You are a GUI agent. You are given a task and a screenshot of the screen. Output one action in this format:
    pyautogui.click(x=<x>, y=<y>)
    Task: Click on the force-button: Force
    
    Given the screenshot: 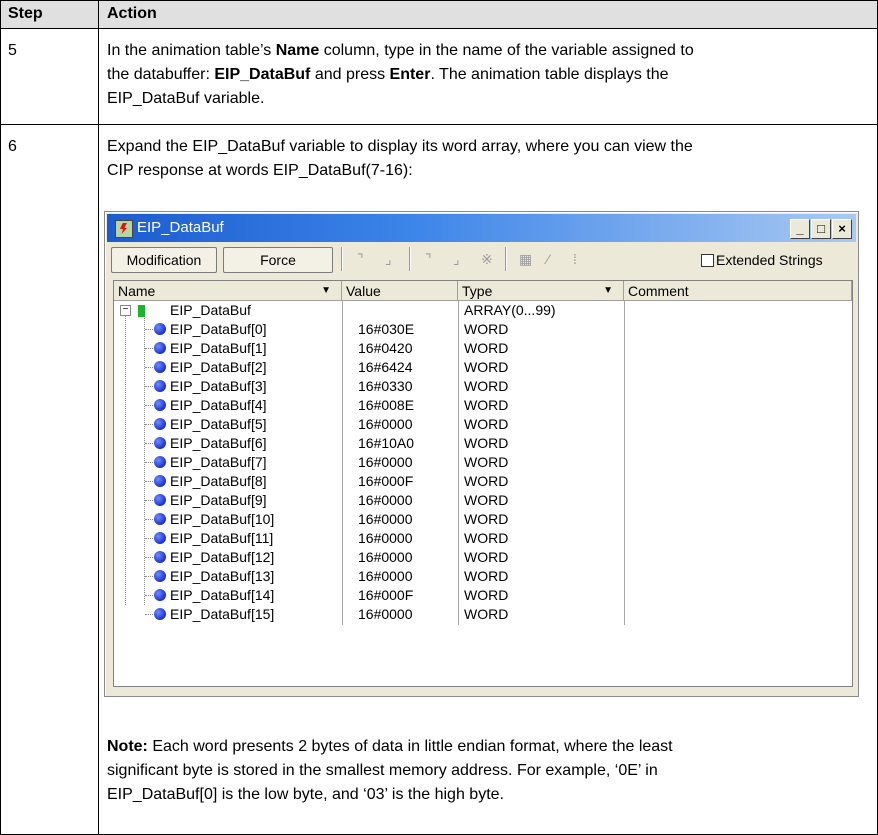 What is the action you would take?
    pyautogui.click(x=278, y=260)
    